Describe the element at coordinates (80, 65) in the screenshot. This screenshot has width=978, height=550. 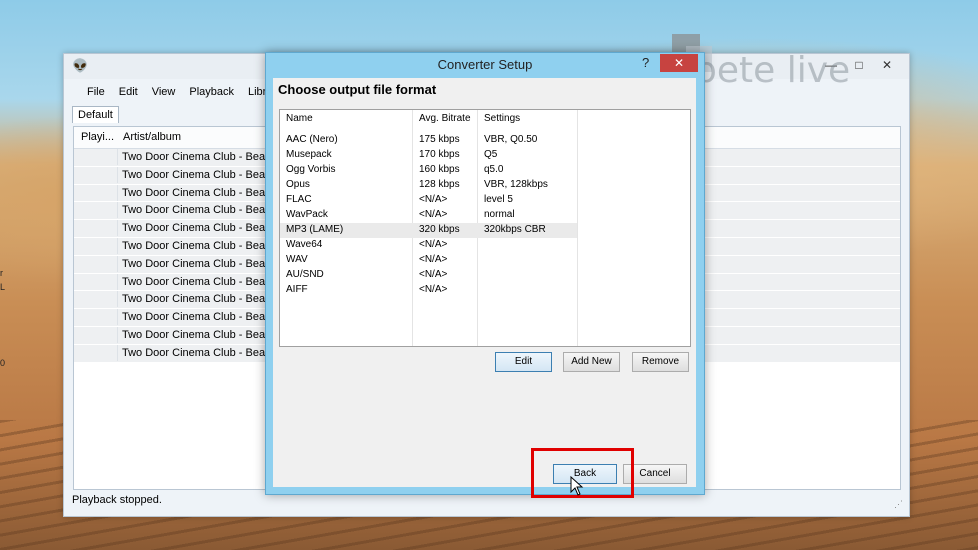
I see `alien-app-icon: 👽` at that location.